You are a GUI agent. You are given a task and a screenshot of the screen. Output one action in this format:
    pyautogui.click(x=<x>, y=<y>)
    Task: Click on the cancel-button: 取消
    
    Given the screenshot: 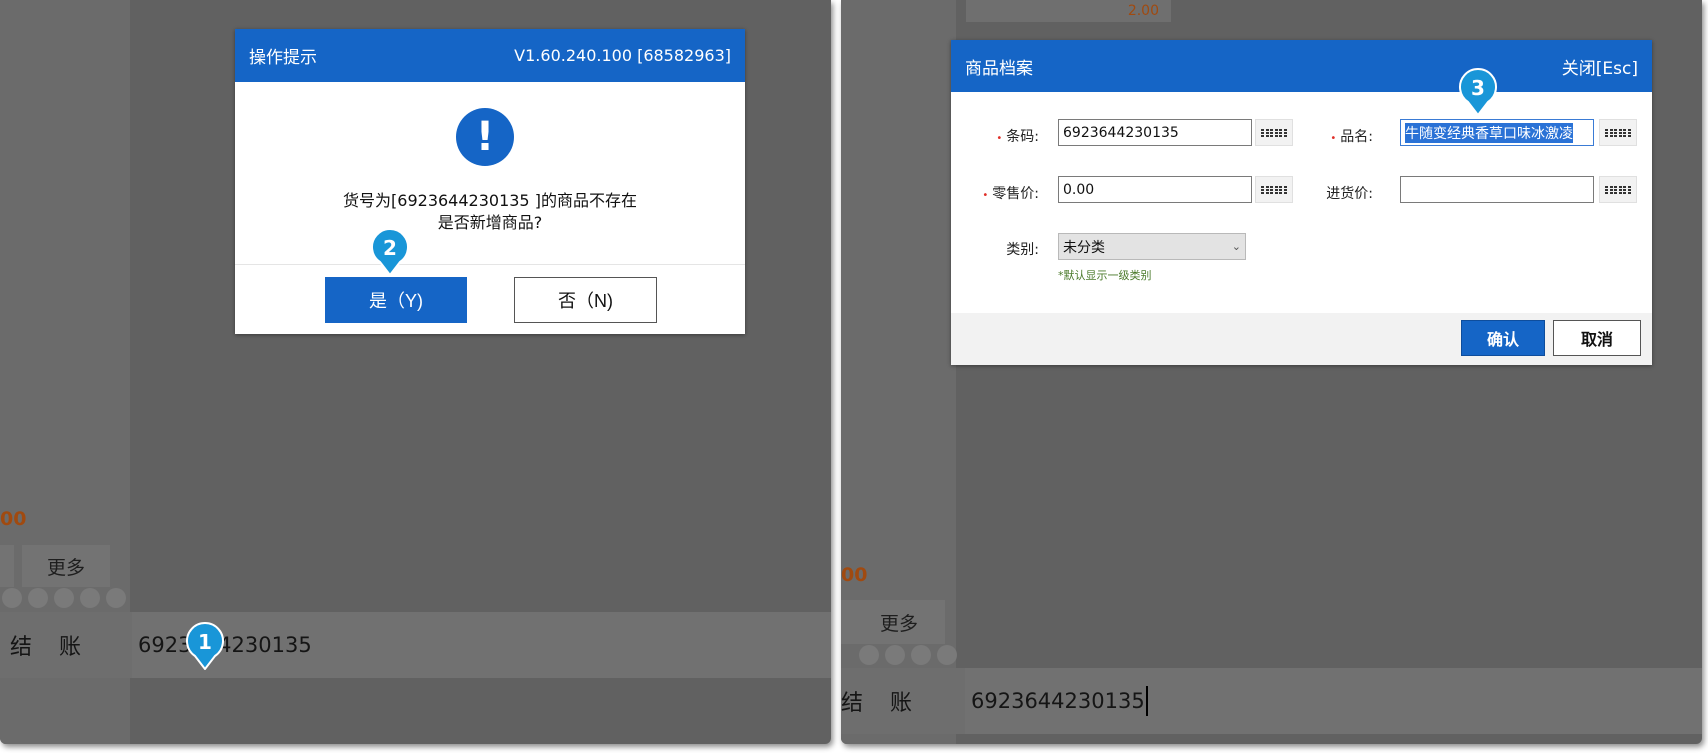 What is the action you would take?
    pyautogui.click(x=1597, y=338)
    